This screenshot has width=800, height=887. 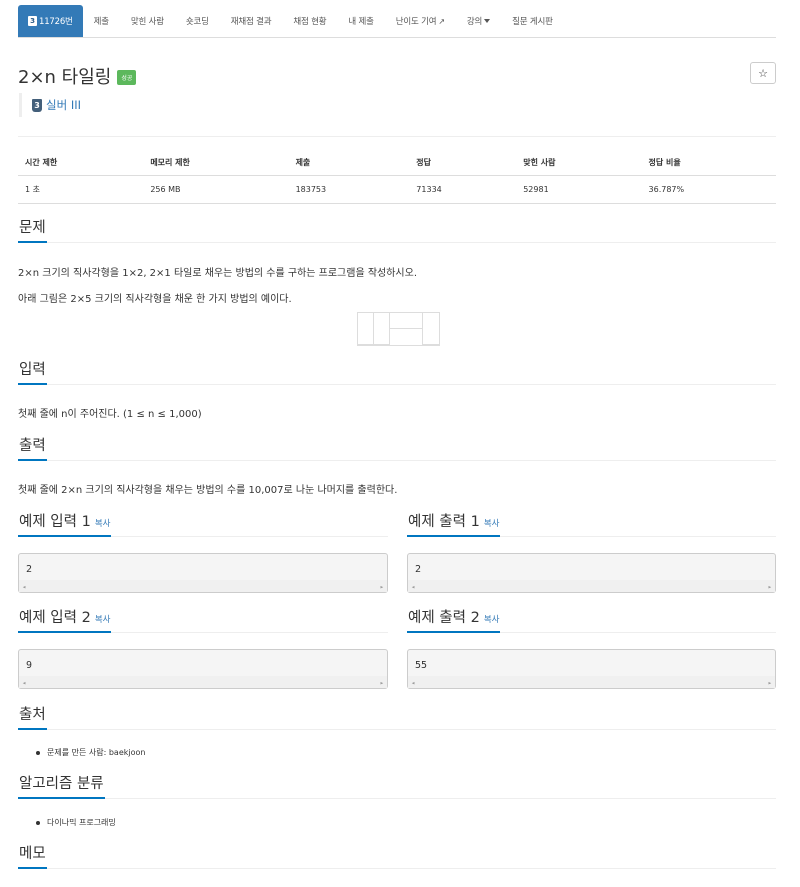 What do you see at coordinates (397, 717) in the screenshot?
I see `section-source: 출처` at bounding box center [397, 717].